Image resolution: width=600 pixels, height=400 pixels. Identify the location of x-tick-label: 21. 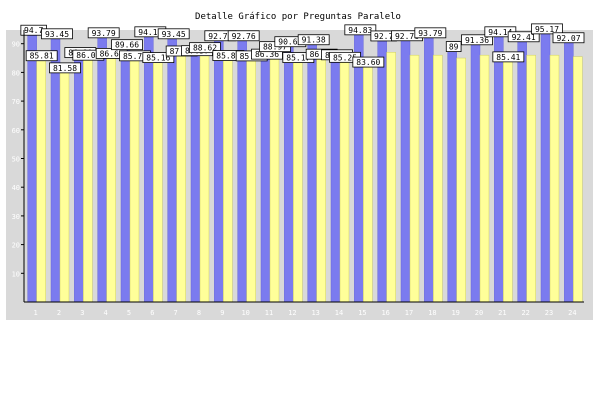
(502, 313).